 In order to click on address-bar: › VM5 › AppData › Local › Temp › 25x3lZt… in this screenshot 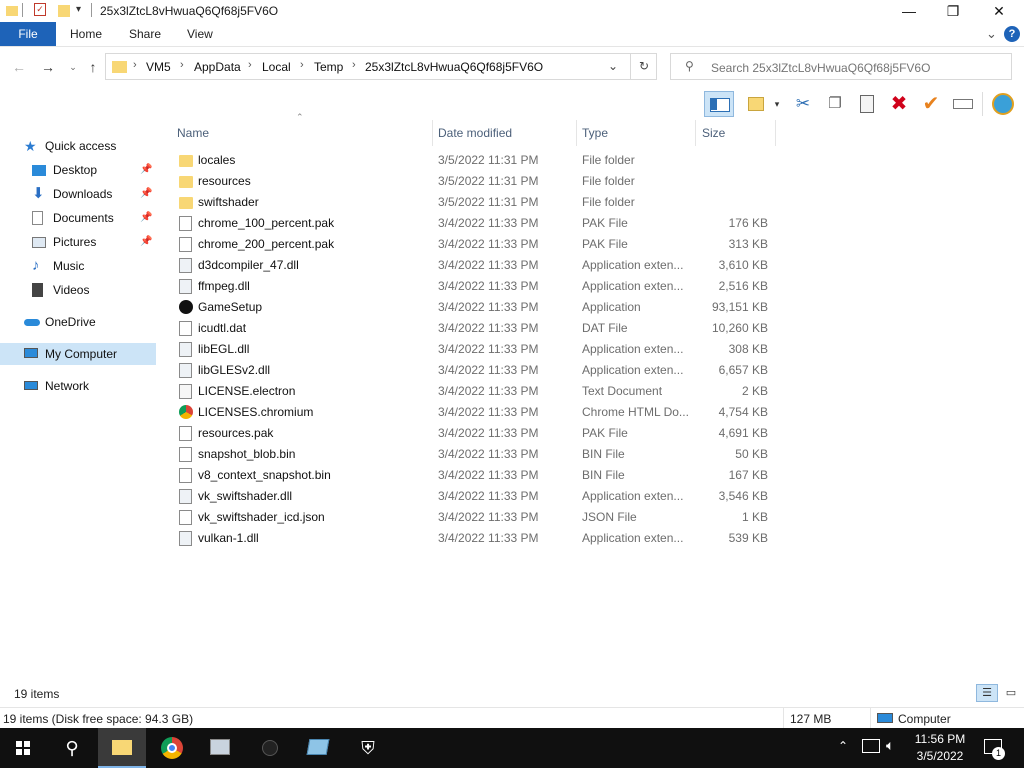, I will do `click(381, 66)`.